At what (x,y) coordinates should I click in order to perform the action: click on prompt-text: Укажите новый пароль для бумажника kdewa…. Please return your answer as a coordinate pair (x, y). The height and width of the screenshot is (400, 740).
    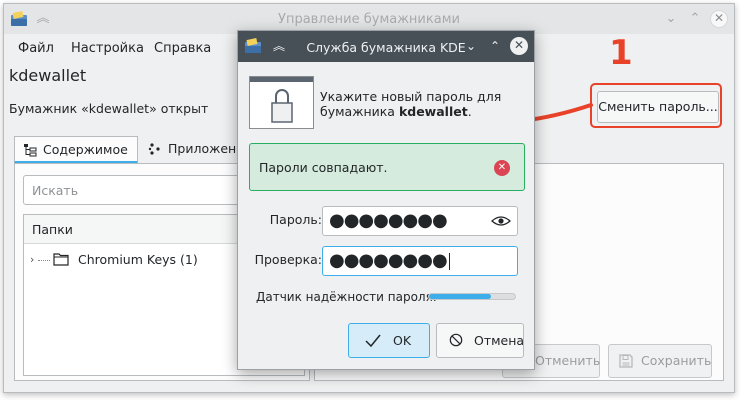
    Looking at the image, I should click on (425, 104).